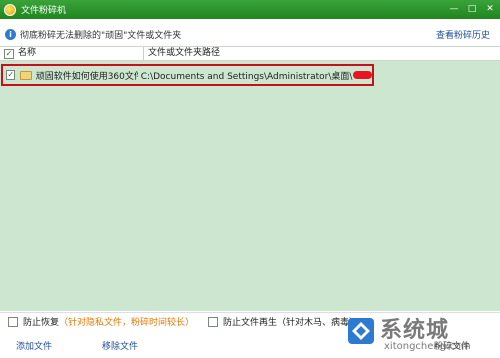 This screenshot has width=500, height=358. I want to click on watermark: 系统城 xitongcheng.com, so click(421, 333).